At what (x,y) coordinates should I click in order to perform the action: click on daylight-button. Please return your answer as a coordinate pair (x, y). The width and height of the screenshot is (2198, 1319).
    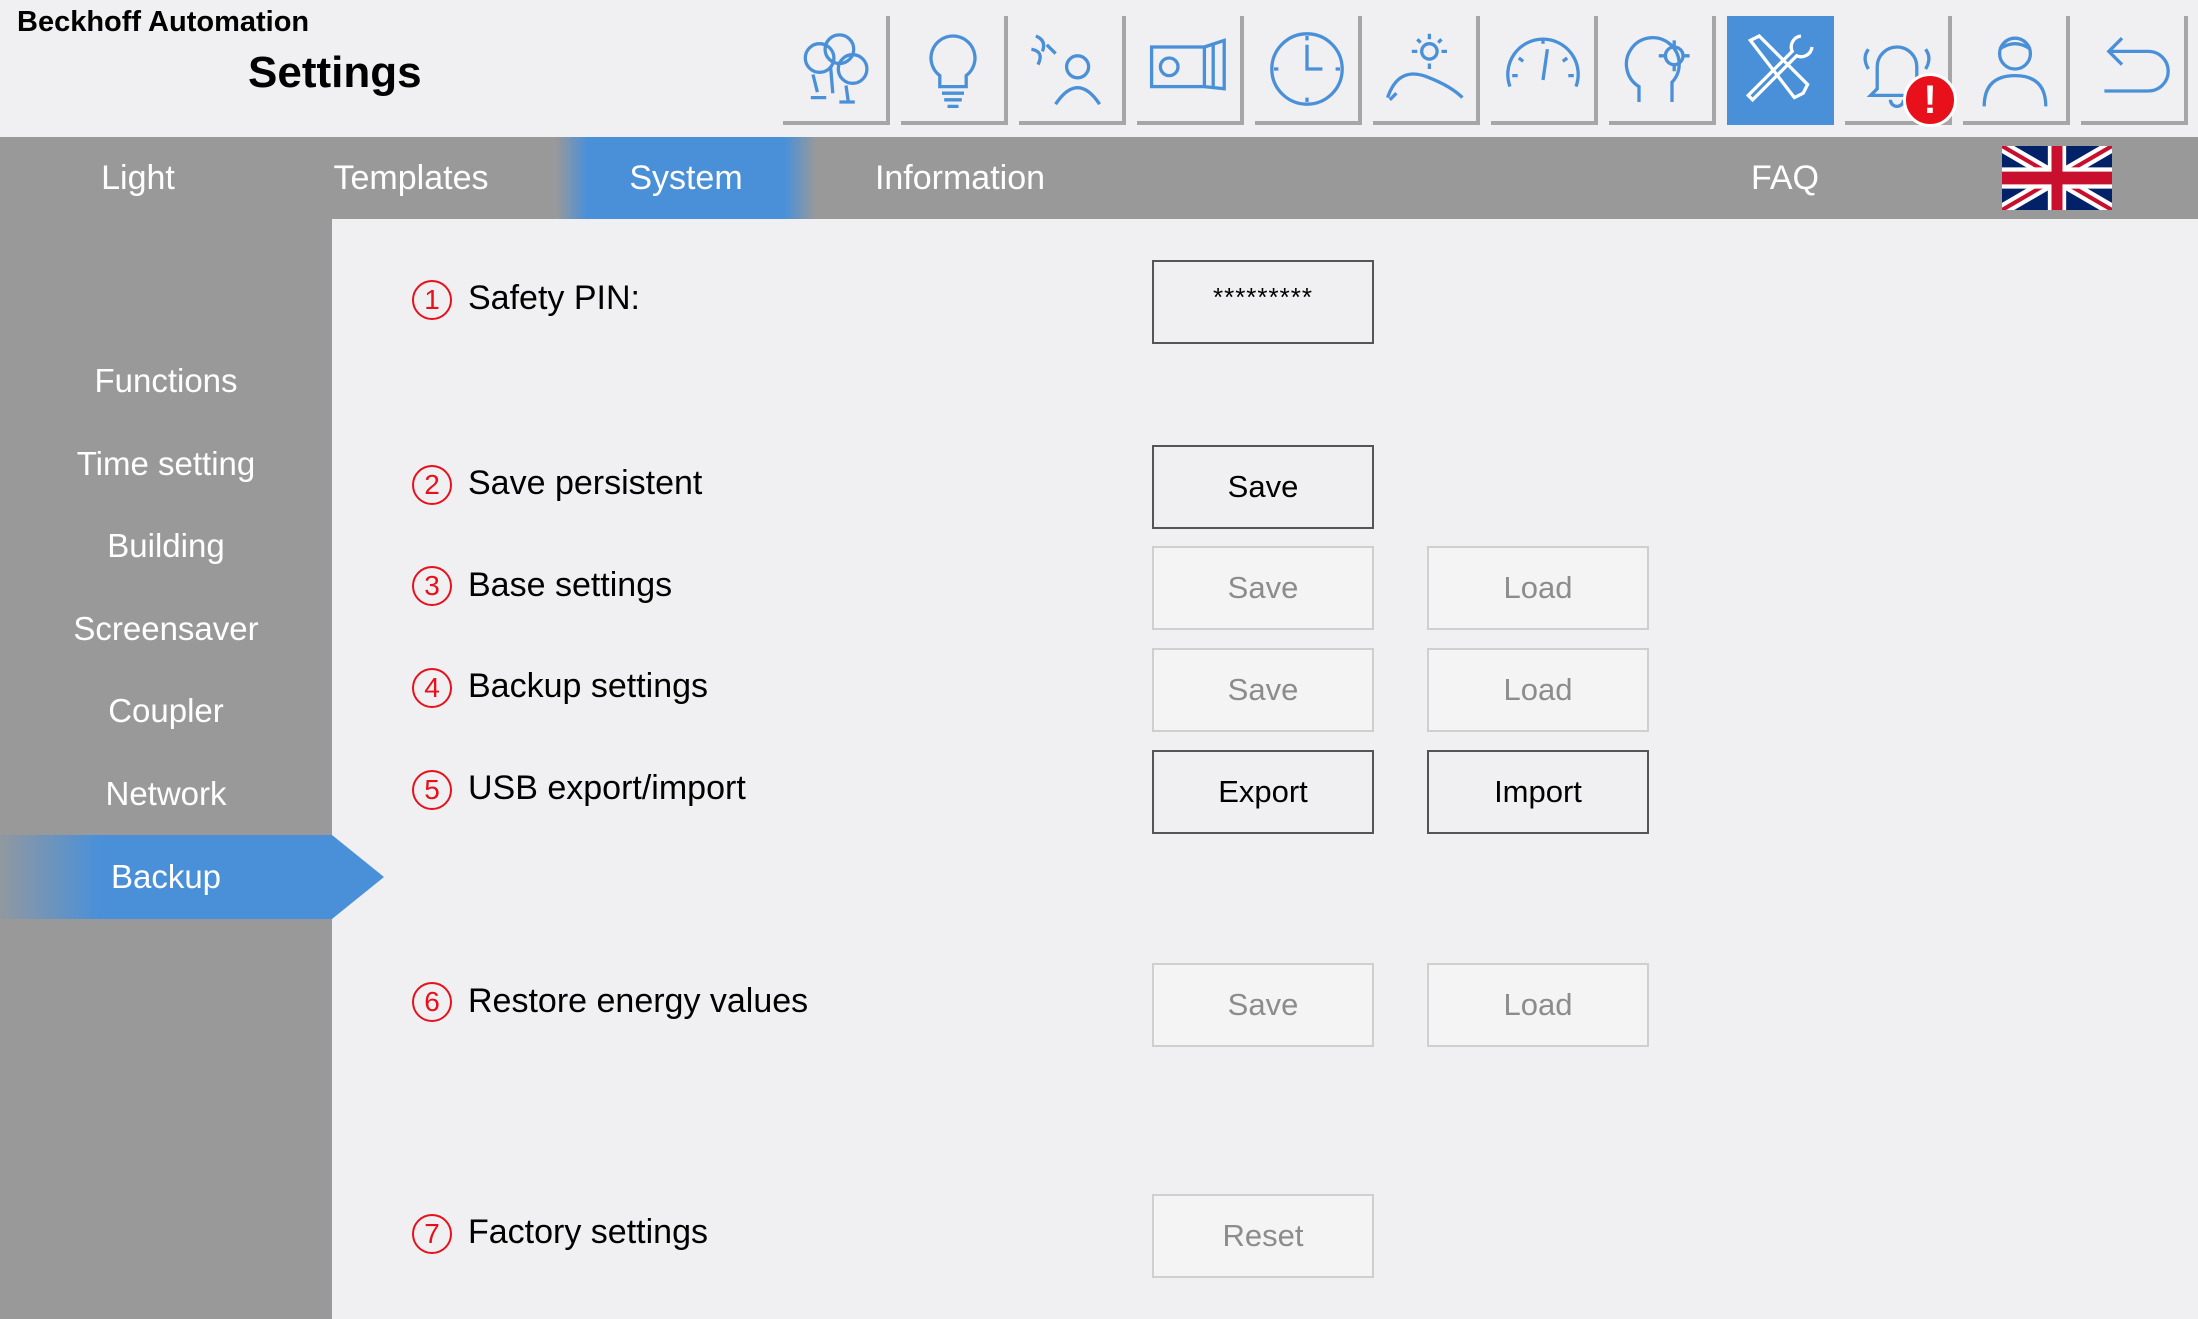
    Looking at the image, I should click on (1426, 70).